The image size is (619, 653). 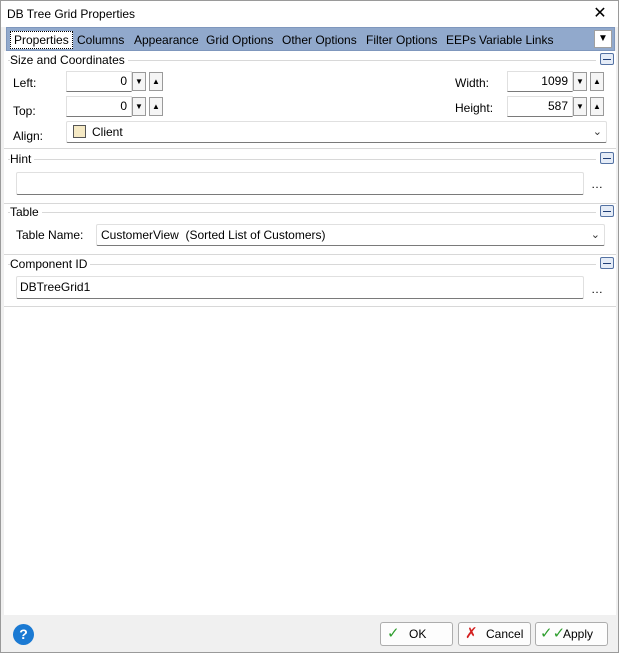 I want to click on hint-input, so click(x=300, y=183).